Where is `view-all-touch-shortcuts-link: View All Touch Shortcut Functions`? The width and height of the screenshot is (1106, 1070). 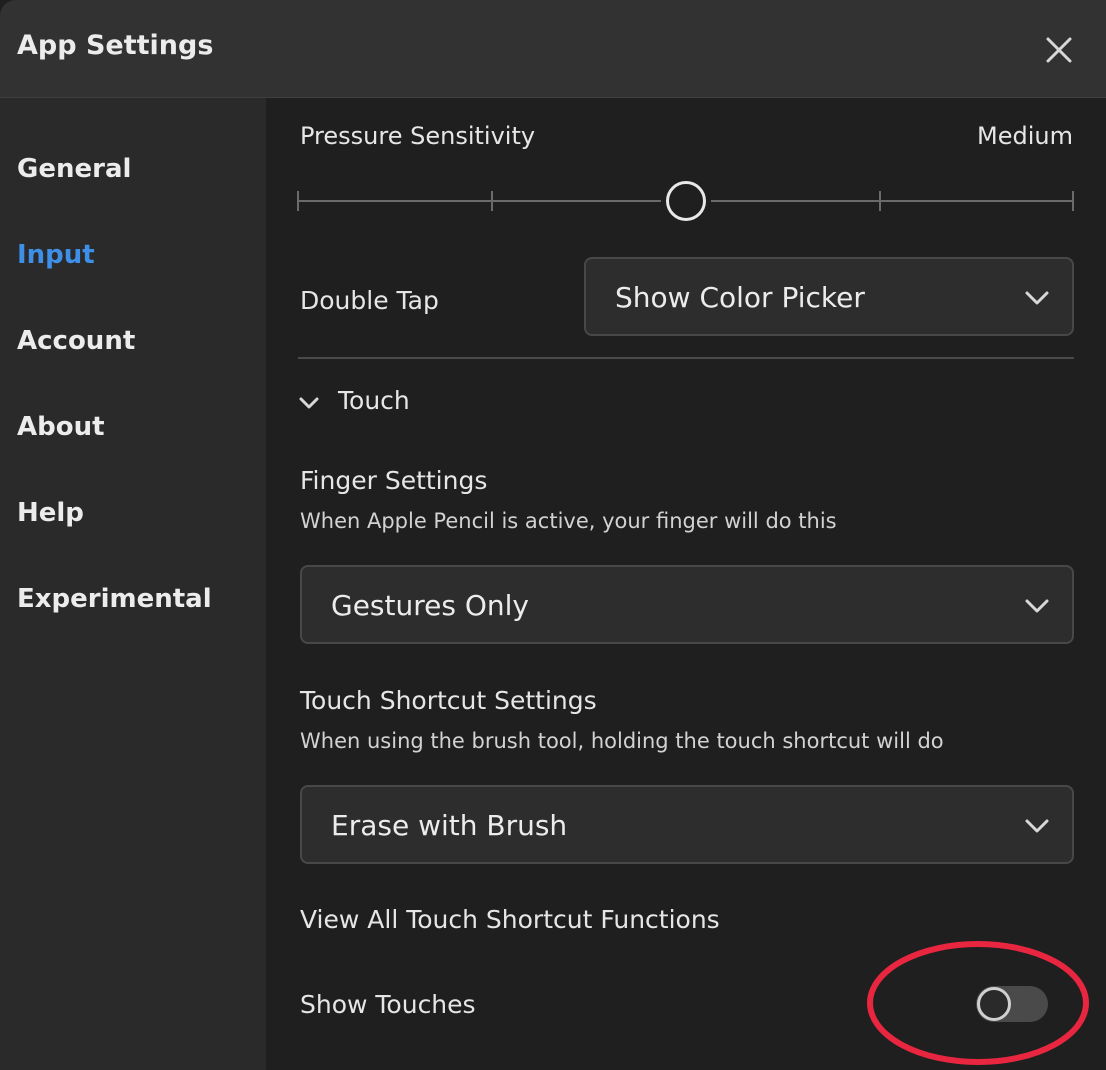 view-all-touch-shortcuts-link: View All Touch Shortcut Functions is located at coordinates (510, 919).